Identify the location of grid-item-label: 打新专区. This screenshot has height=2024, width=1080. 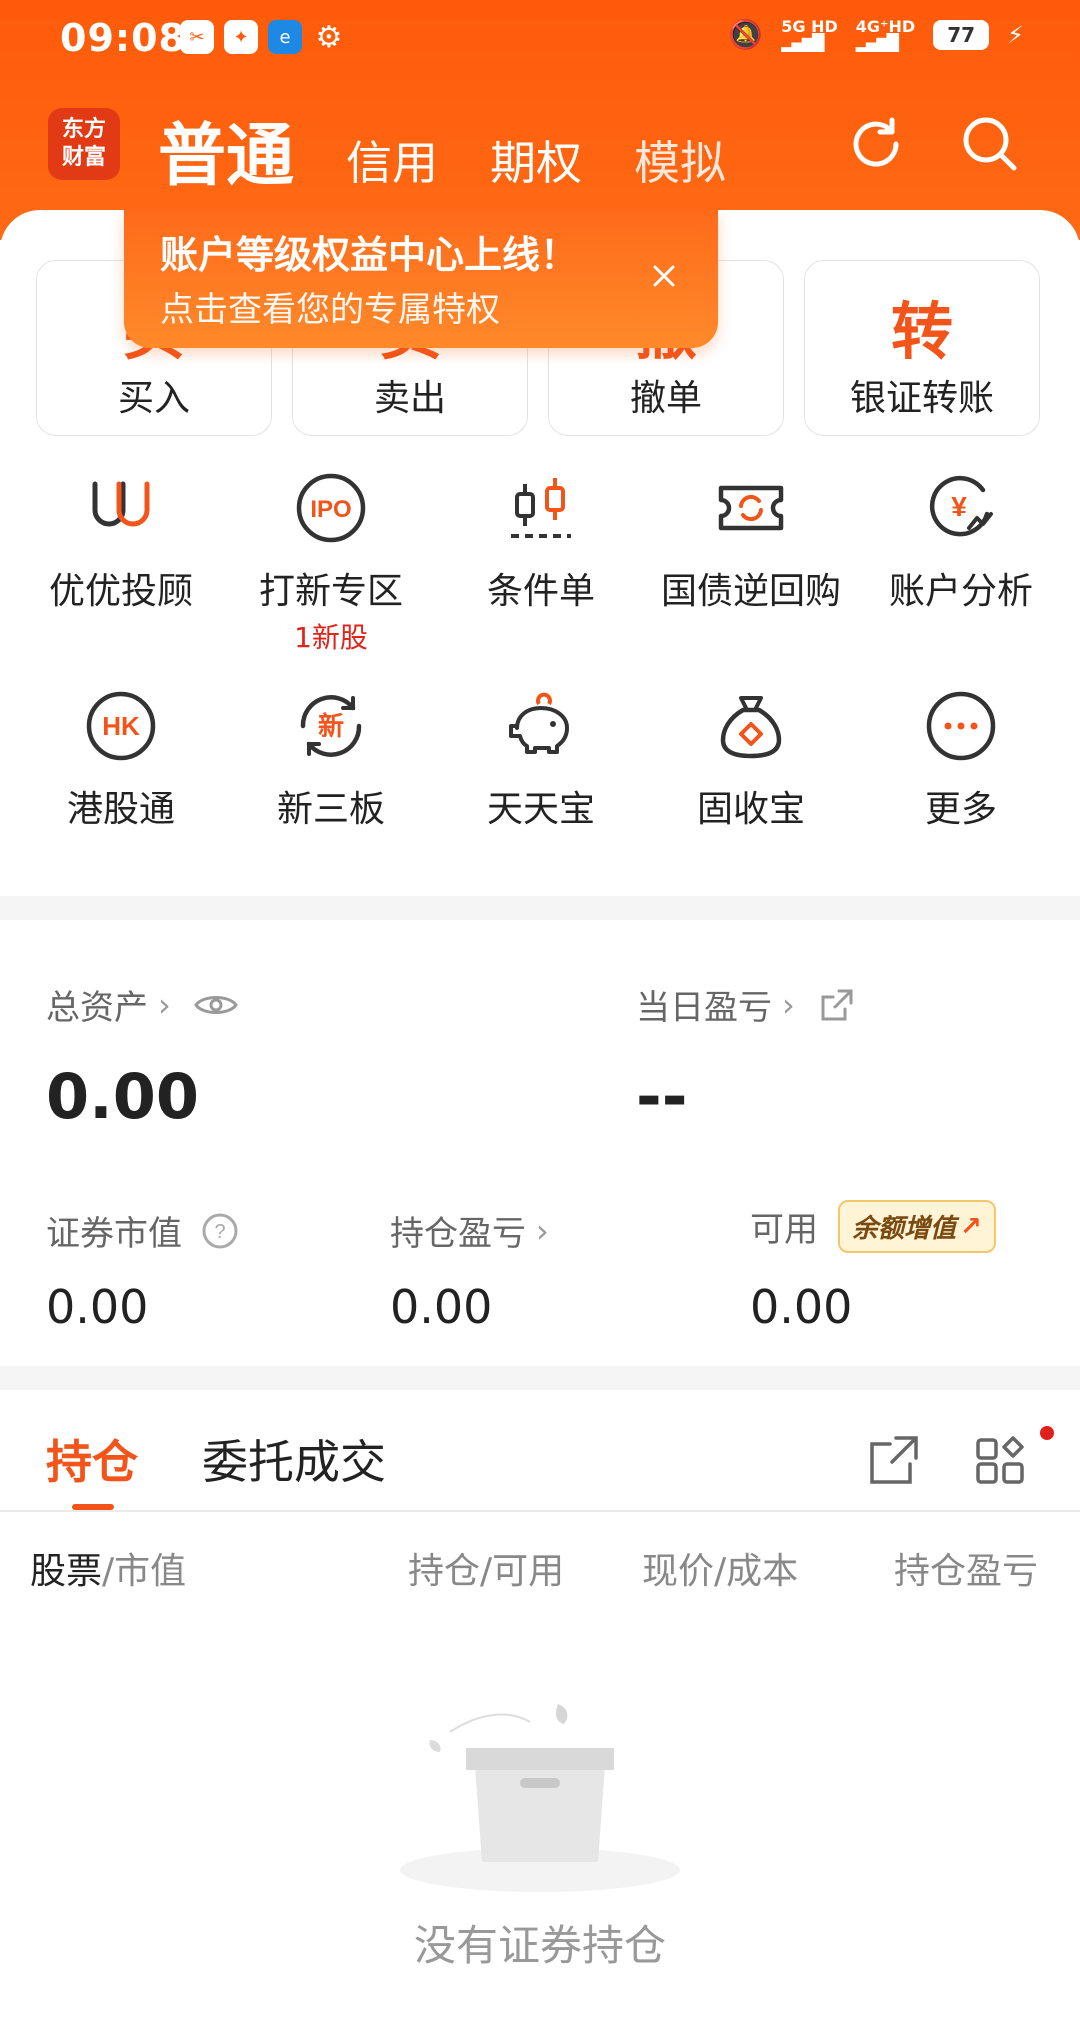
(330, 591).